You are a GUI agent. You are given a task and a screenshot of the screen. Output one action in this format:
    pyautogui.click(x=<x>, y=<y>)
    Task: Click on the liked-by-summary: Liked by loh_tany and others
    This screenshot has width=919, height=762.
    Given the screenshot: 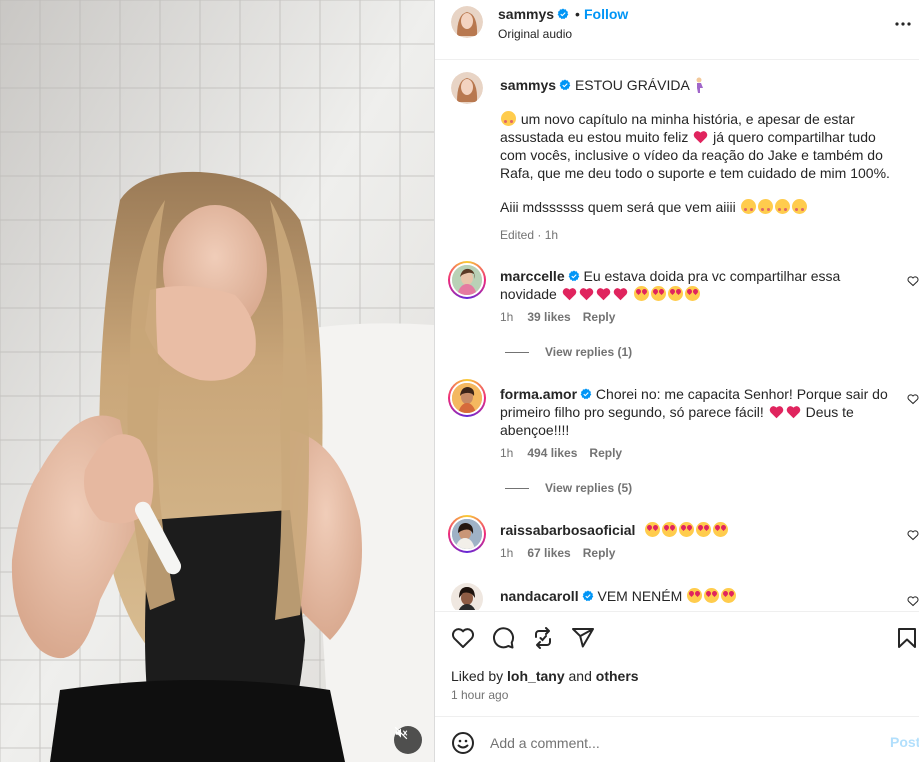 What is the action you would take?
    pyautogui.click(x=545, y=676)
    